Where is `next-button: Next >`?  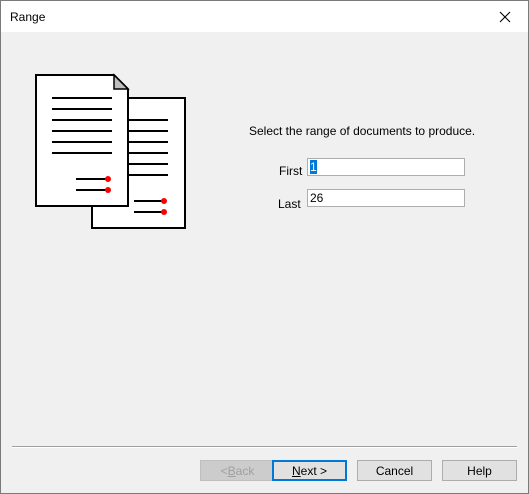 next-button: Next > is located at coordinates (309, 470).